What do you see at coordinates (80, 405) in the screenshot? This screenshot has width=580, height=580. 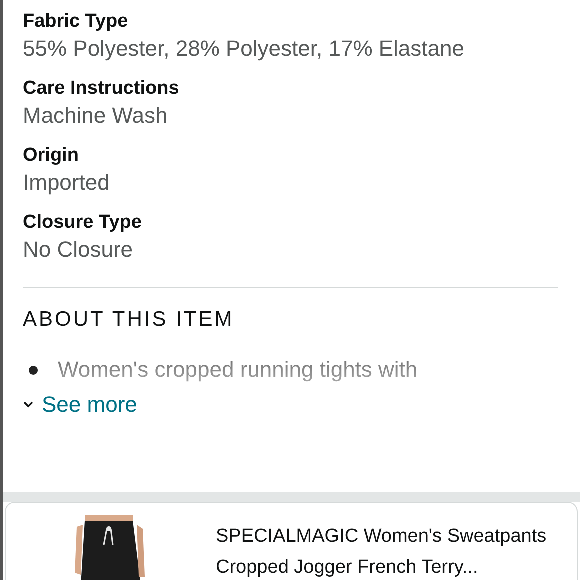 I see `see-more-link: See more` at bounding box center [80, 405].